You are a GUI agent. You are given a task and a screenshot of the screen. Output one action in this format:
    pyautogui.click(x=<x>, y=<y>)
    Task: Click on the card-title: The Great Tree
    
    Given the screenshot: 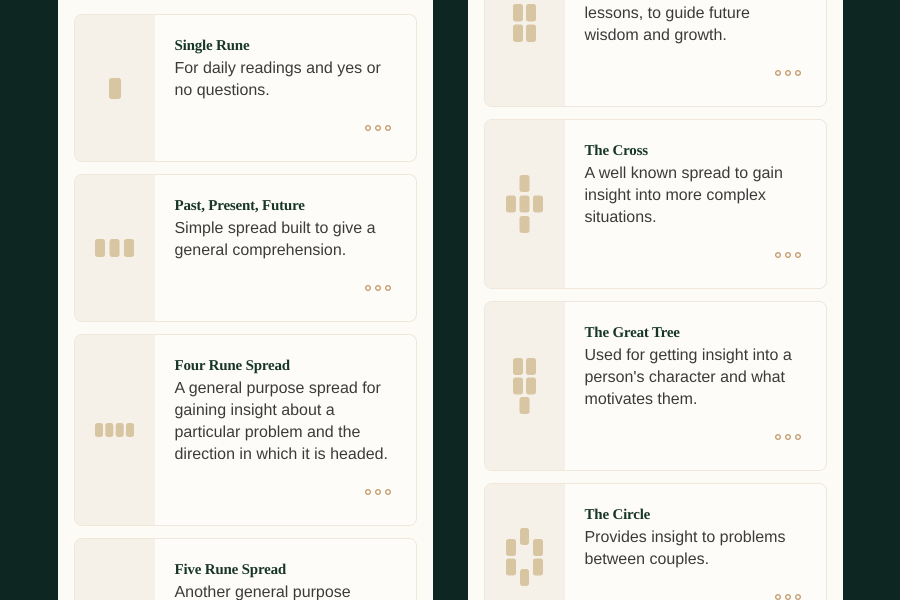 What is the action you would take?
    pyautogui.click(x=632, y=333)
    